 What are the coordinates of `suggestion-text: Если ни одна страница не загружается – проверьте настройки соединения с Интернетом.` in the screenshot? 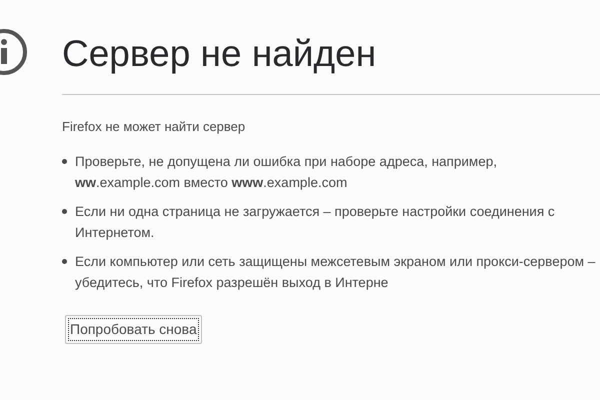 It's located at (315, 222).